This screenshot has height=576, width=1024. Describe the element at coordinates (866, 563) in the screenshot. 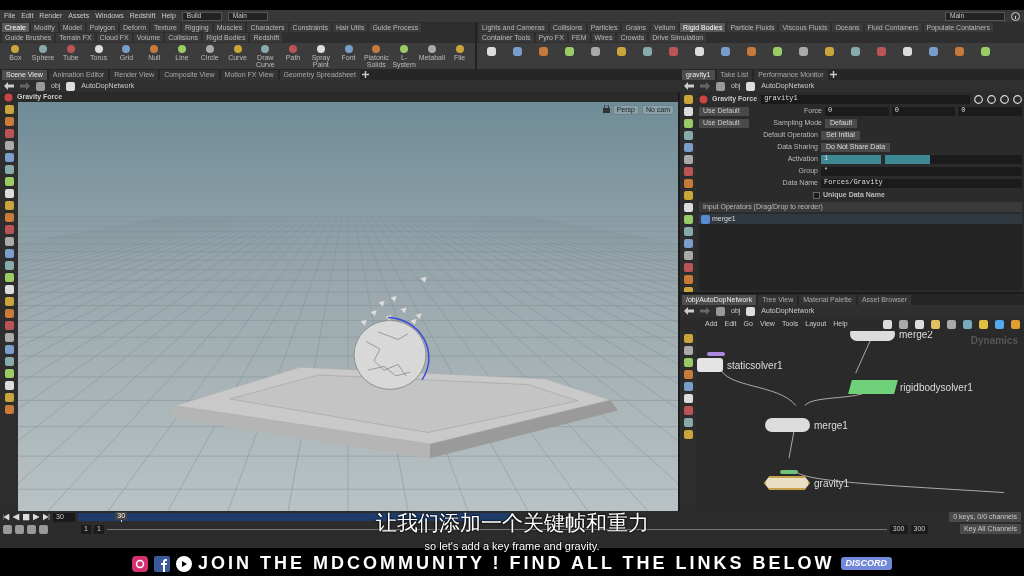

I see `discord-badge: DISCORD` at that location.